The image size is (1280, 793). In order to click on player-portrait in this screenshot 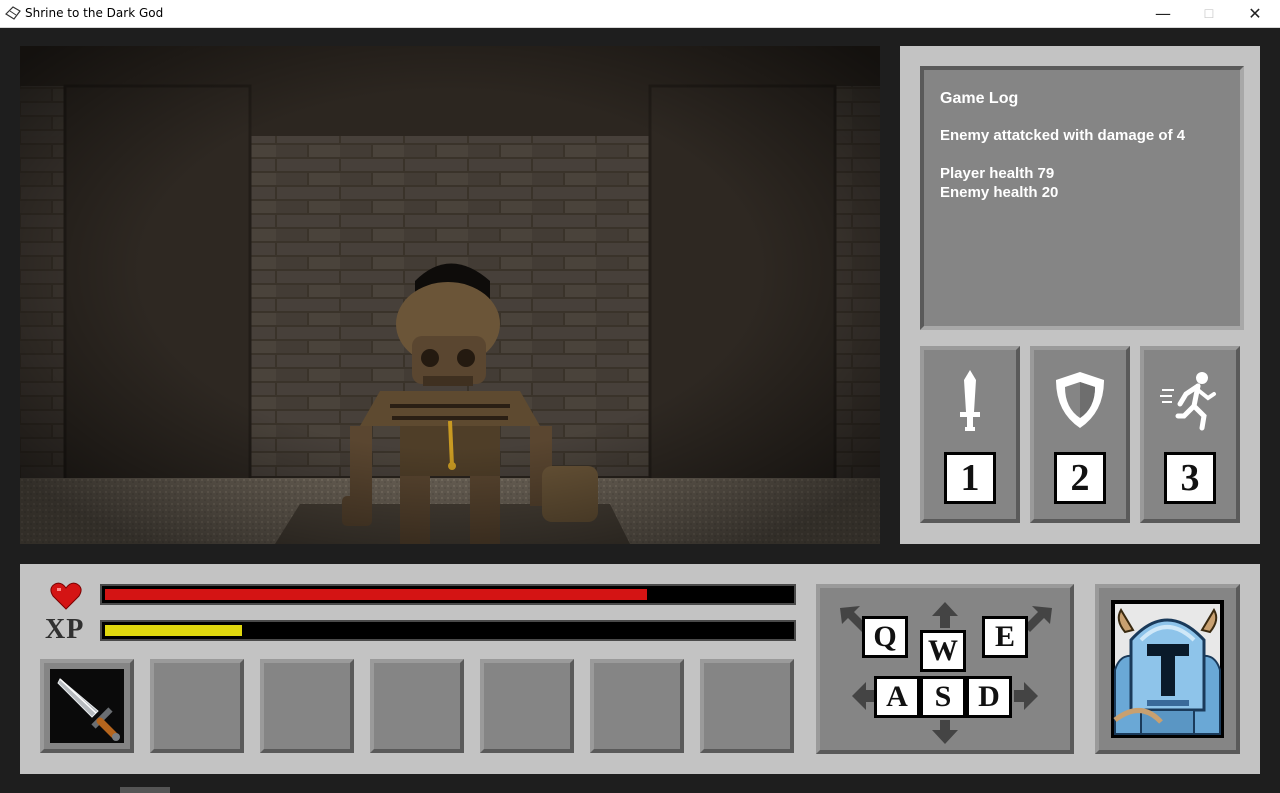, I will do `click(1167, 669)`.